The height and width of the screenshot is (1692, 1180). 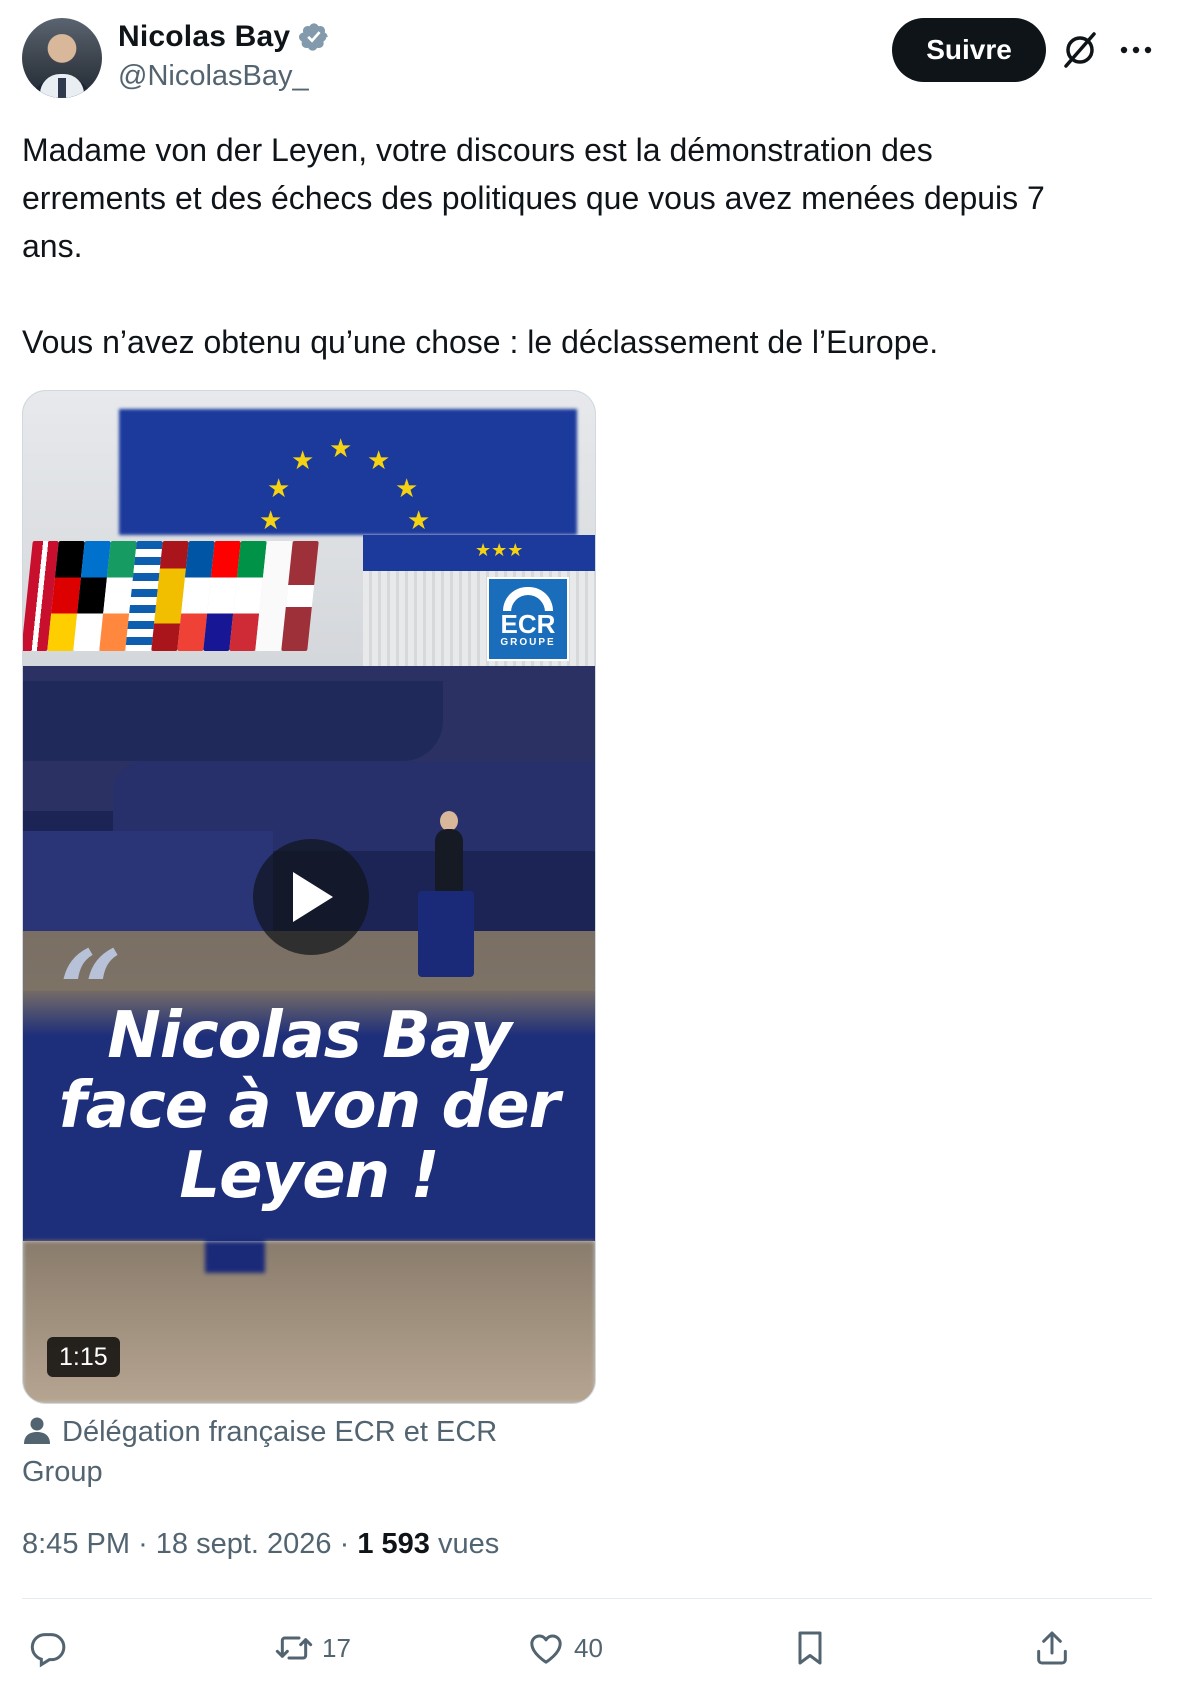 I want to click on ecr-logo: ECR GROUPE, so click(x=528, y=619).